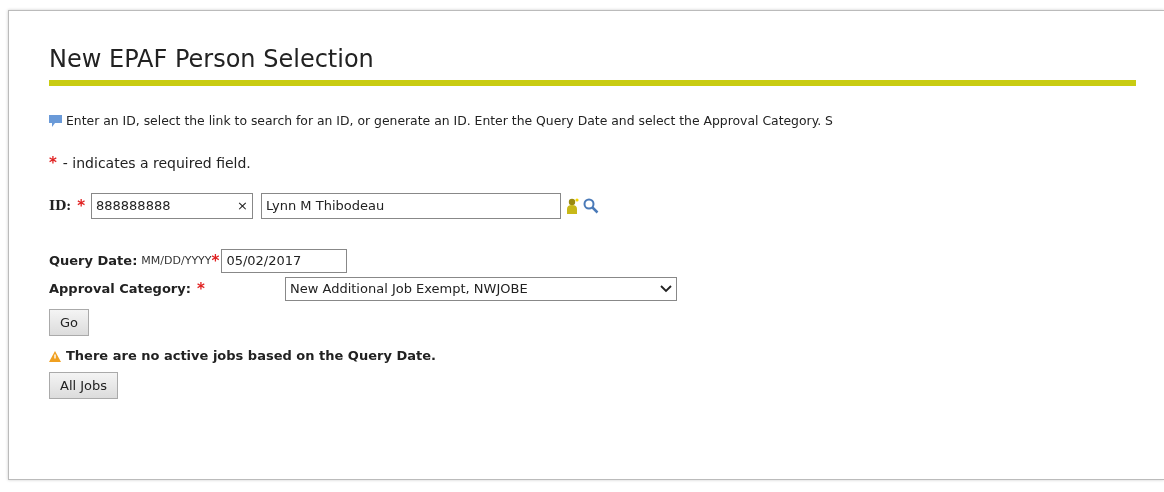 The height and width of the screenshot is (492, 1164). I want to click on id-field: 888888888 ×, so click(172, 205).